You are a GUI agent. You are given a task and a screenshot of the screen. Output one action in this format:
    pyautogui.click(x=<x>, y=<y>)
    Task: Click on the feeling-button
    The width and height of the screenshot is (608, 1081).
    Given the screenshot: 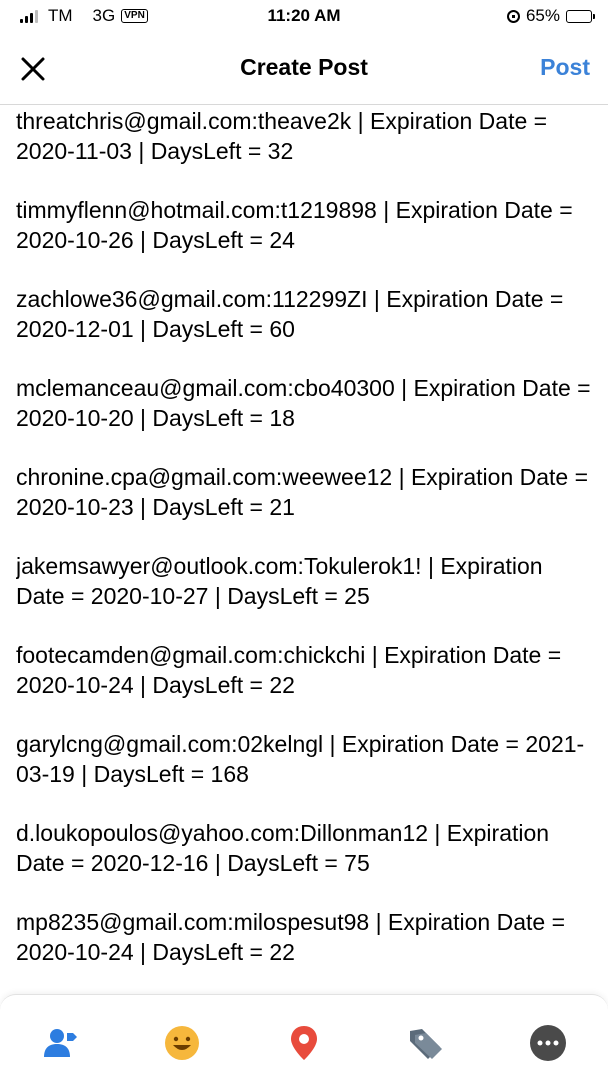 What is the action you would take?
    pyautogui.click(x=182, y=1043)
    